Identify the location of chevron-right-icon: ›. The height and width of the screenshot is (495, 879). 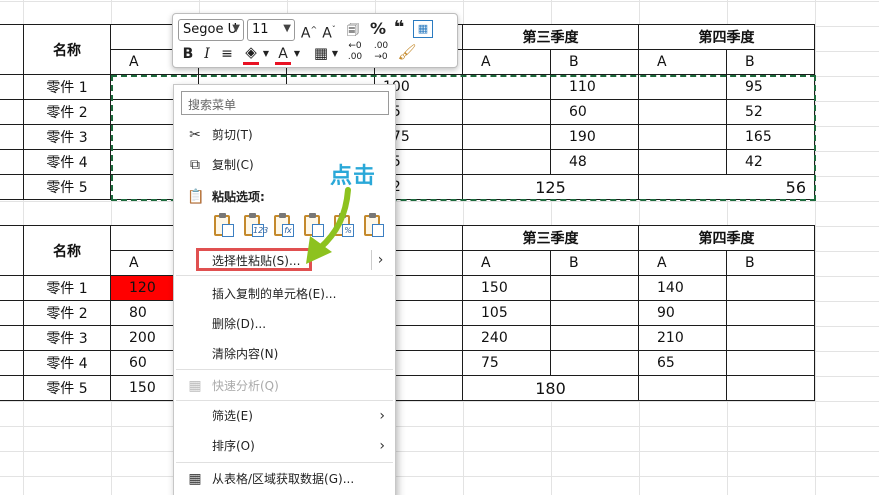
(382, 416).